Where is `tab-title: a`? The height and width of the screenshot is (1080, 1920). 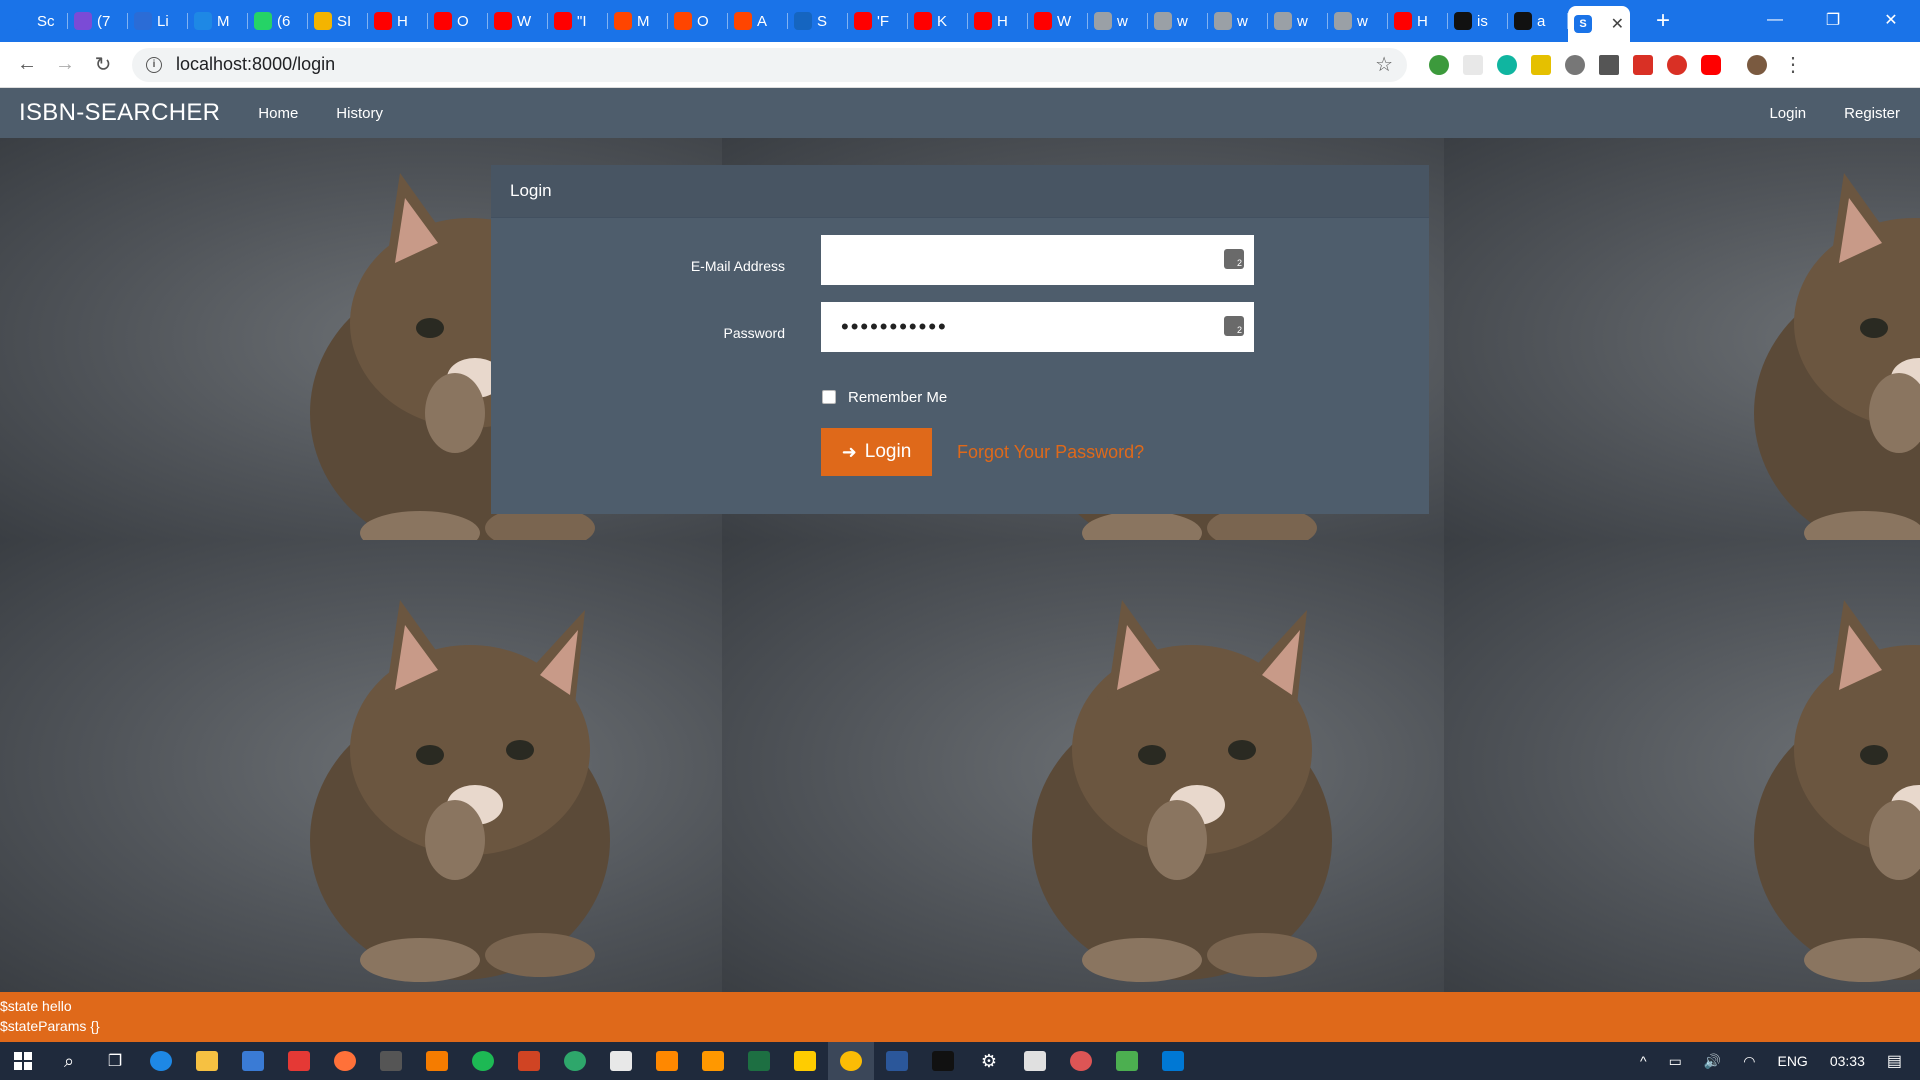
tab-title: a is located at coordinates (1541, 21).